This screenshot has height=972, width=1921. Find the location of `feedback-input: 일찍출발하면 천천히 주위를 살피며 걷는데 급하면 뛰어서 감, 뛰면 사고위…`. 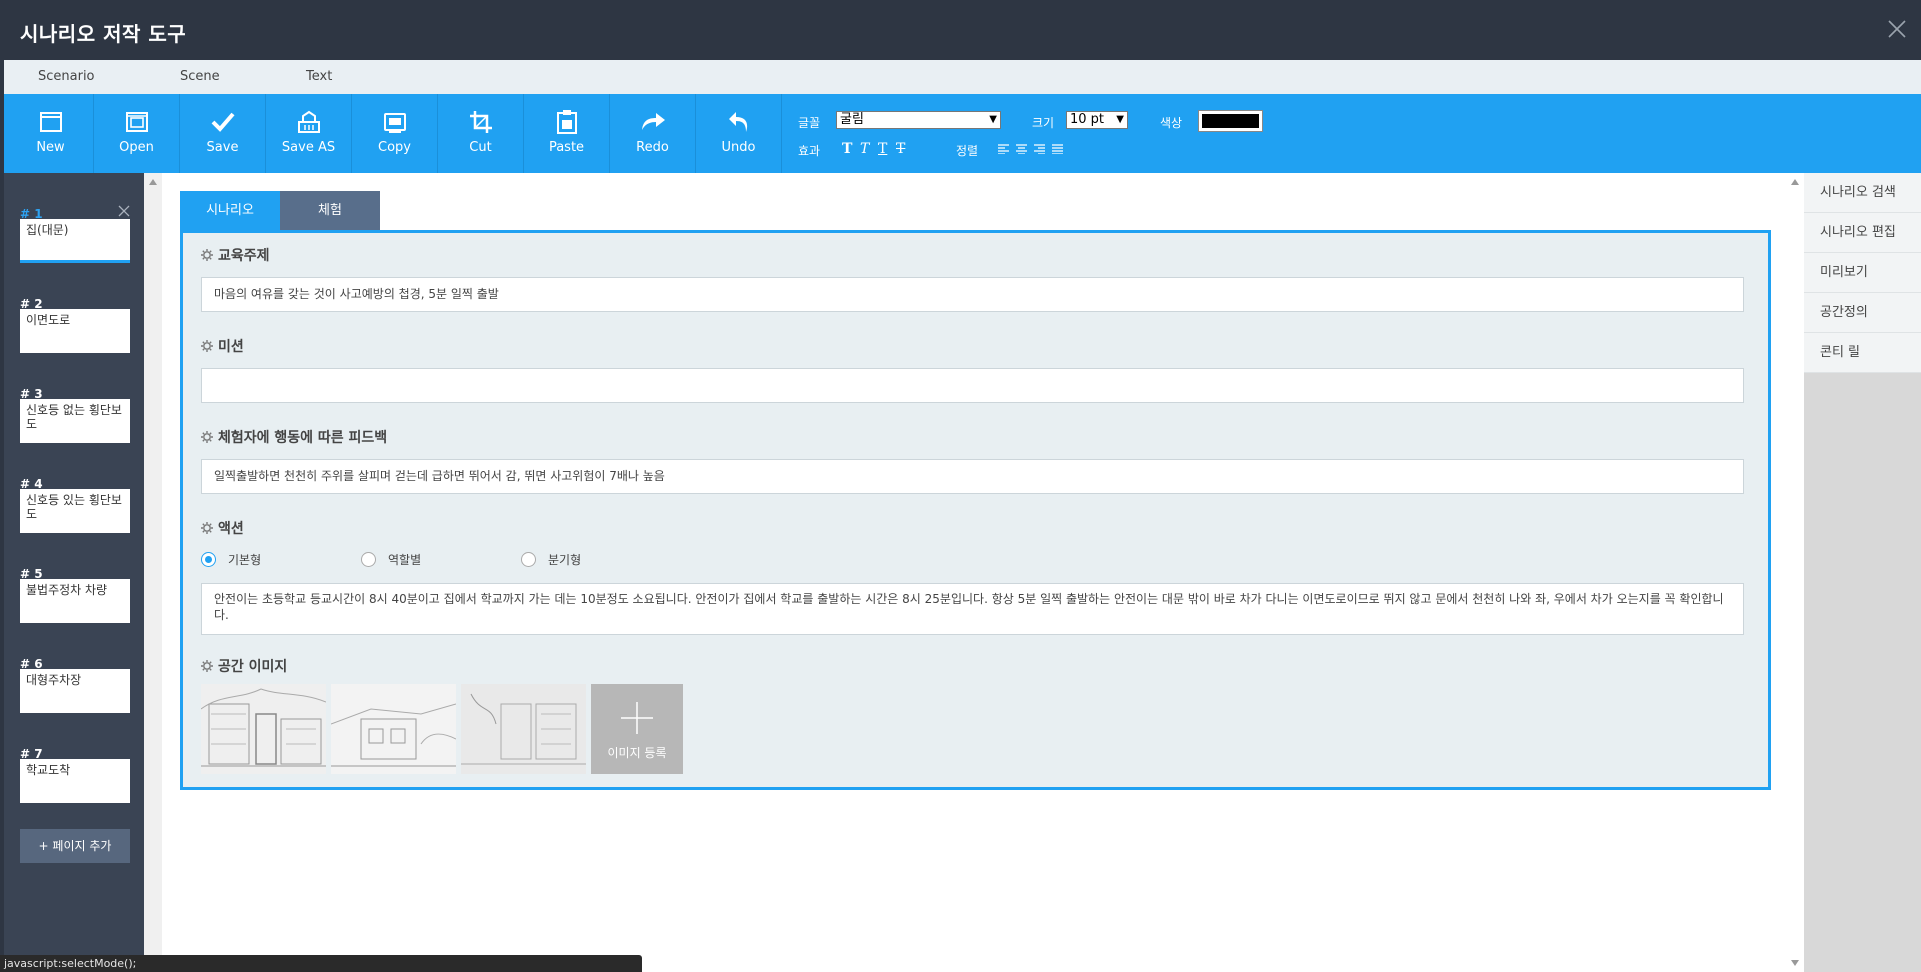

feedback-input: 일찍출발하면 천천히 주위를 살피며 걷는데 급하면 뛰어서 감, 뛰면 사고위… is located at coordinates (972, 476).